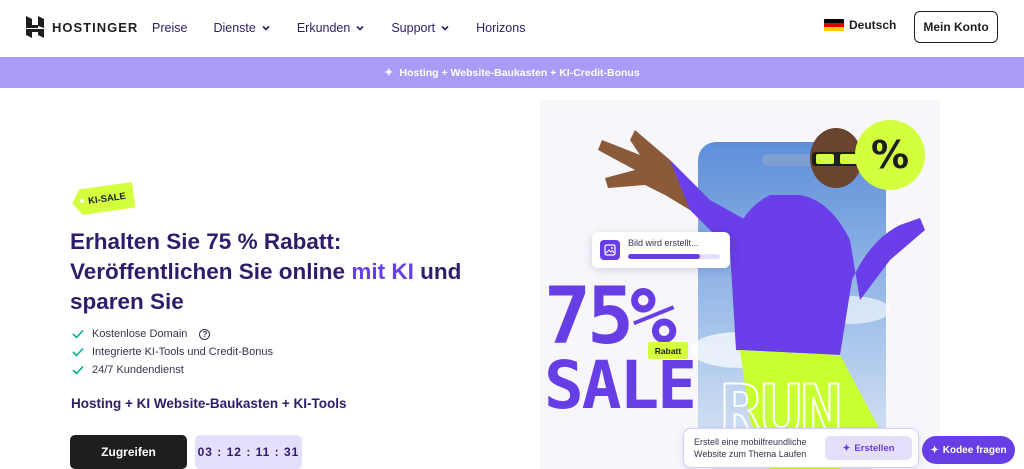  I want to click on my-account-button: Mein Konto, so click(956, 27).